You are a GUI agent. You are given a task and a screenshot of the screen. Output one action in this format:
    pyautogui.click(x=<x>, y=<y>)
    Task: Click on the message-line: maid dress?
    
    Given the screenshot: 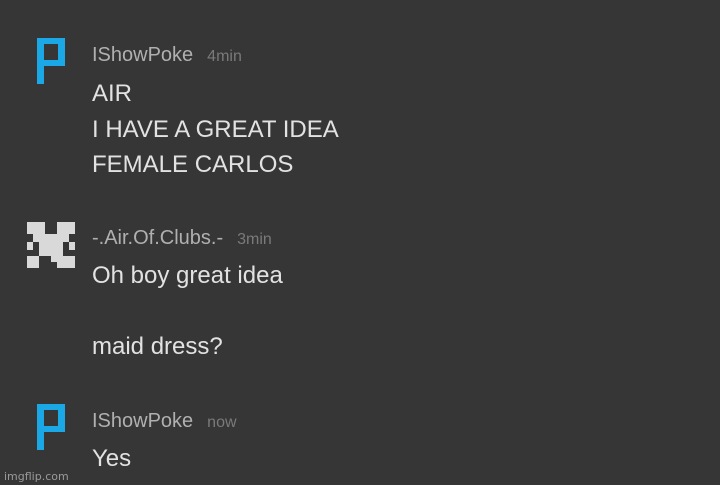 What is the action you would take?
    pyautogui.click(x=157, y=346)
    